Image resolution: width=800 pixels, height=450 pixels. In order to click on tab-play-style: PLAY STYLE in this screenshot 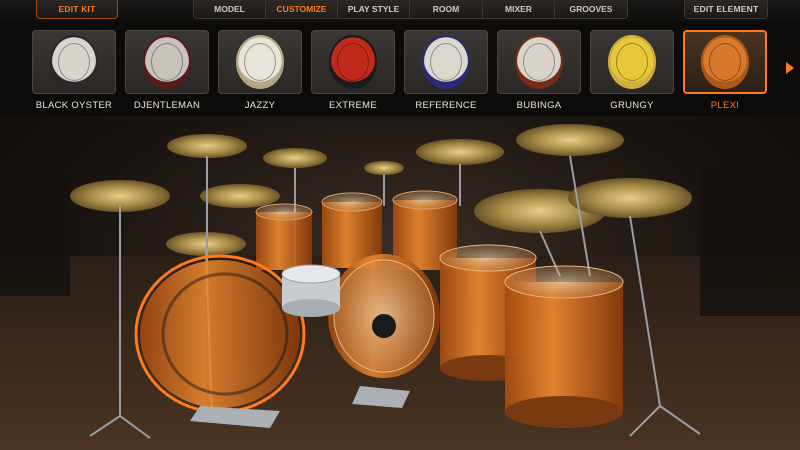, I will do `click(374, 9)`.